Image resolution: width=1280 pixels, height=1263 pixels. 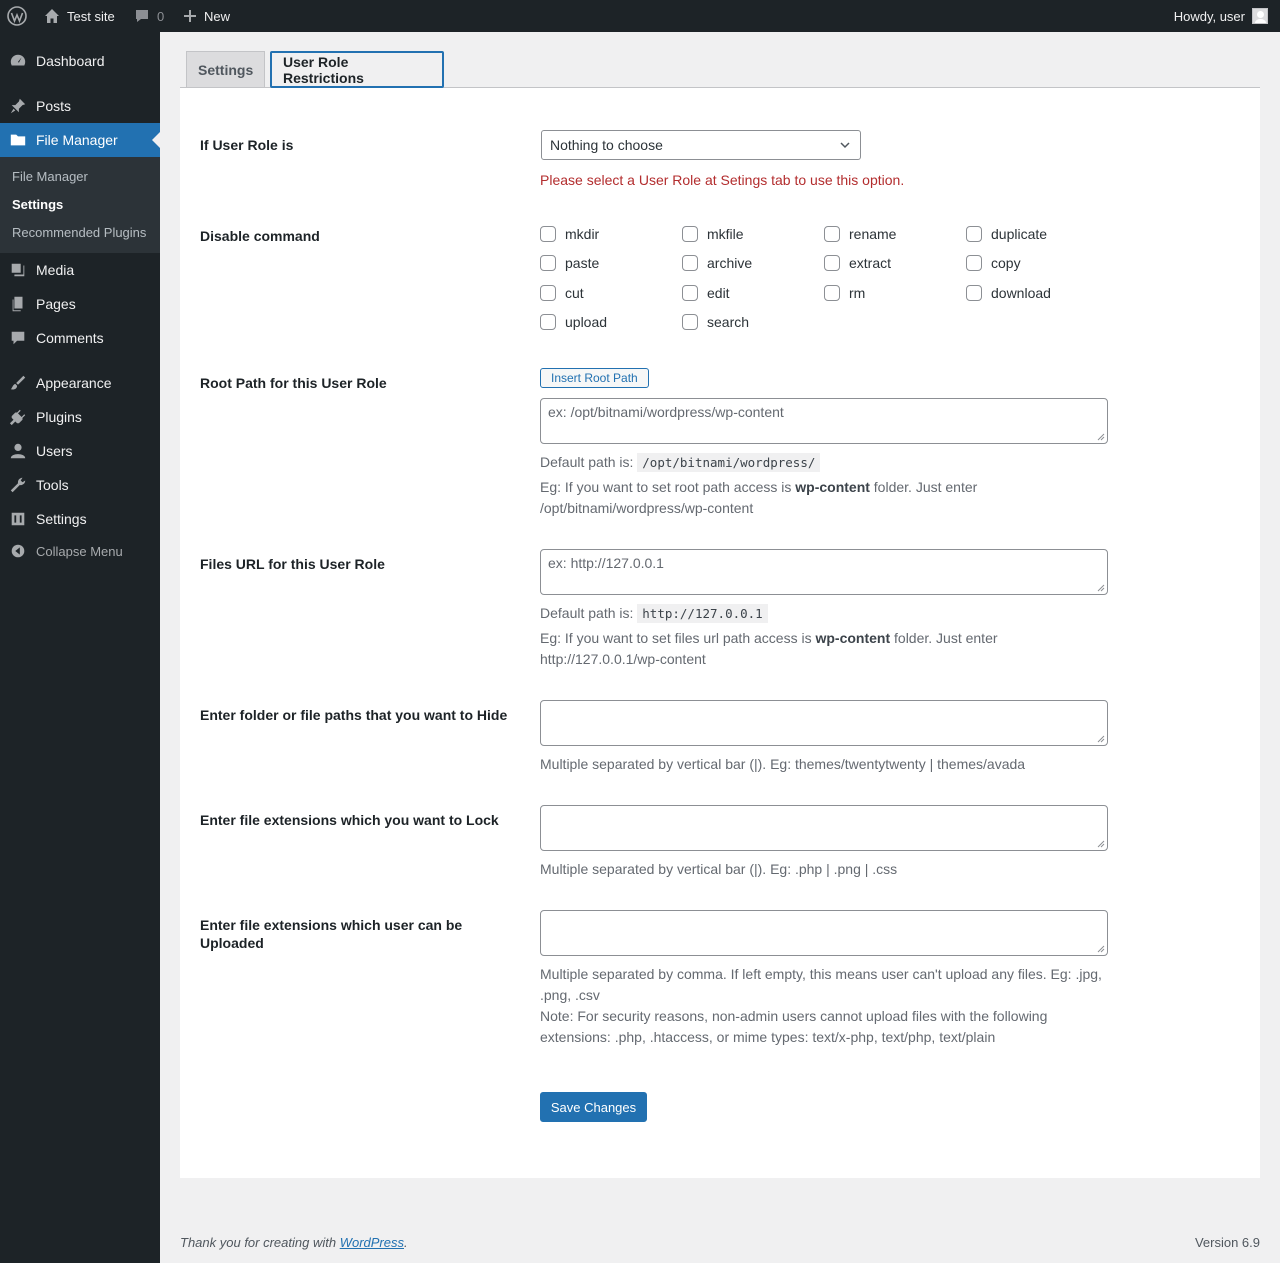 I want to click on sidebar-item-label: Dashboard, so click(x=70, y=61).